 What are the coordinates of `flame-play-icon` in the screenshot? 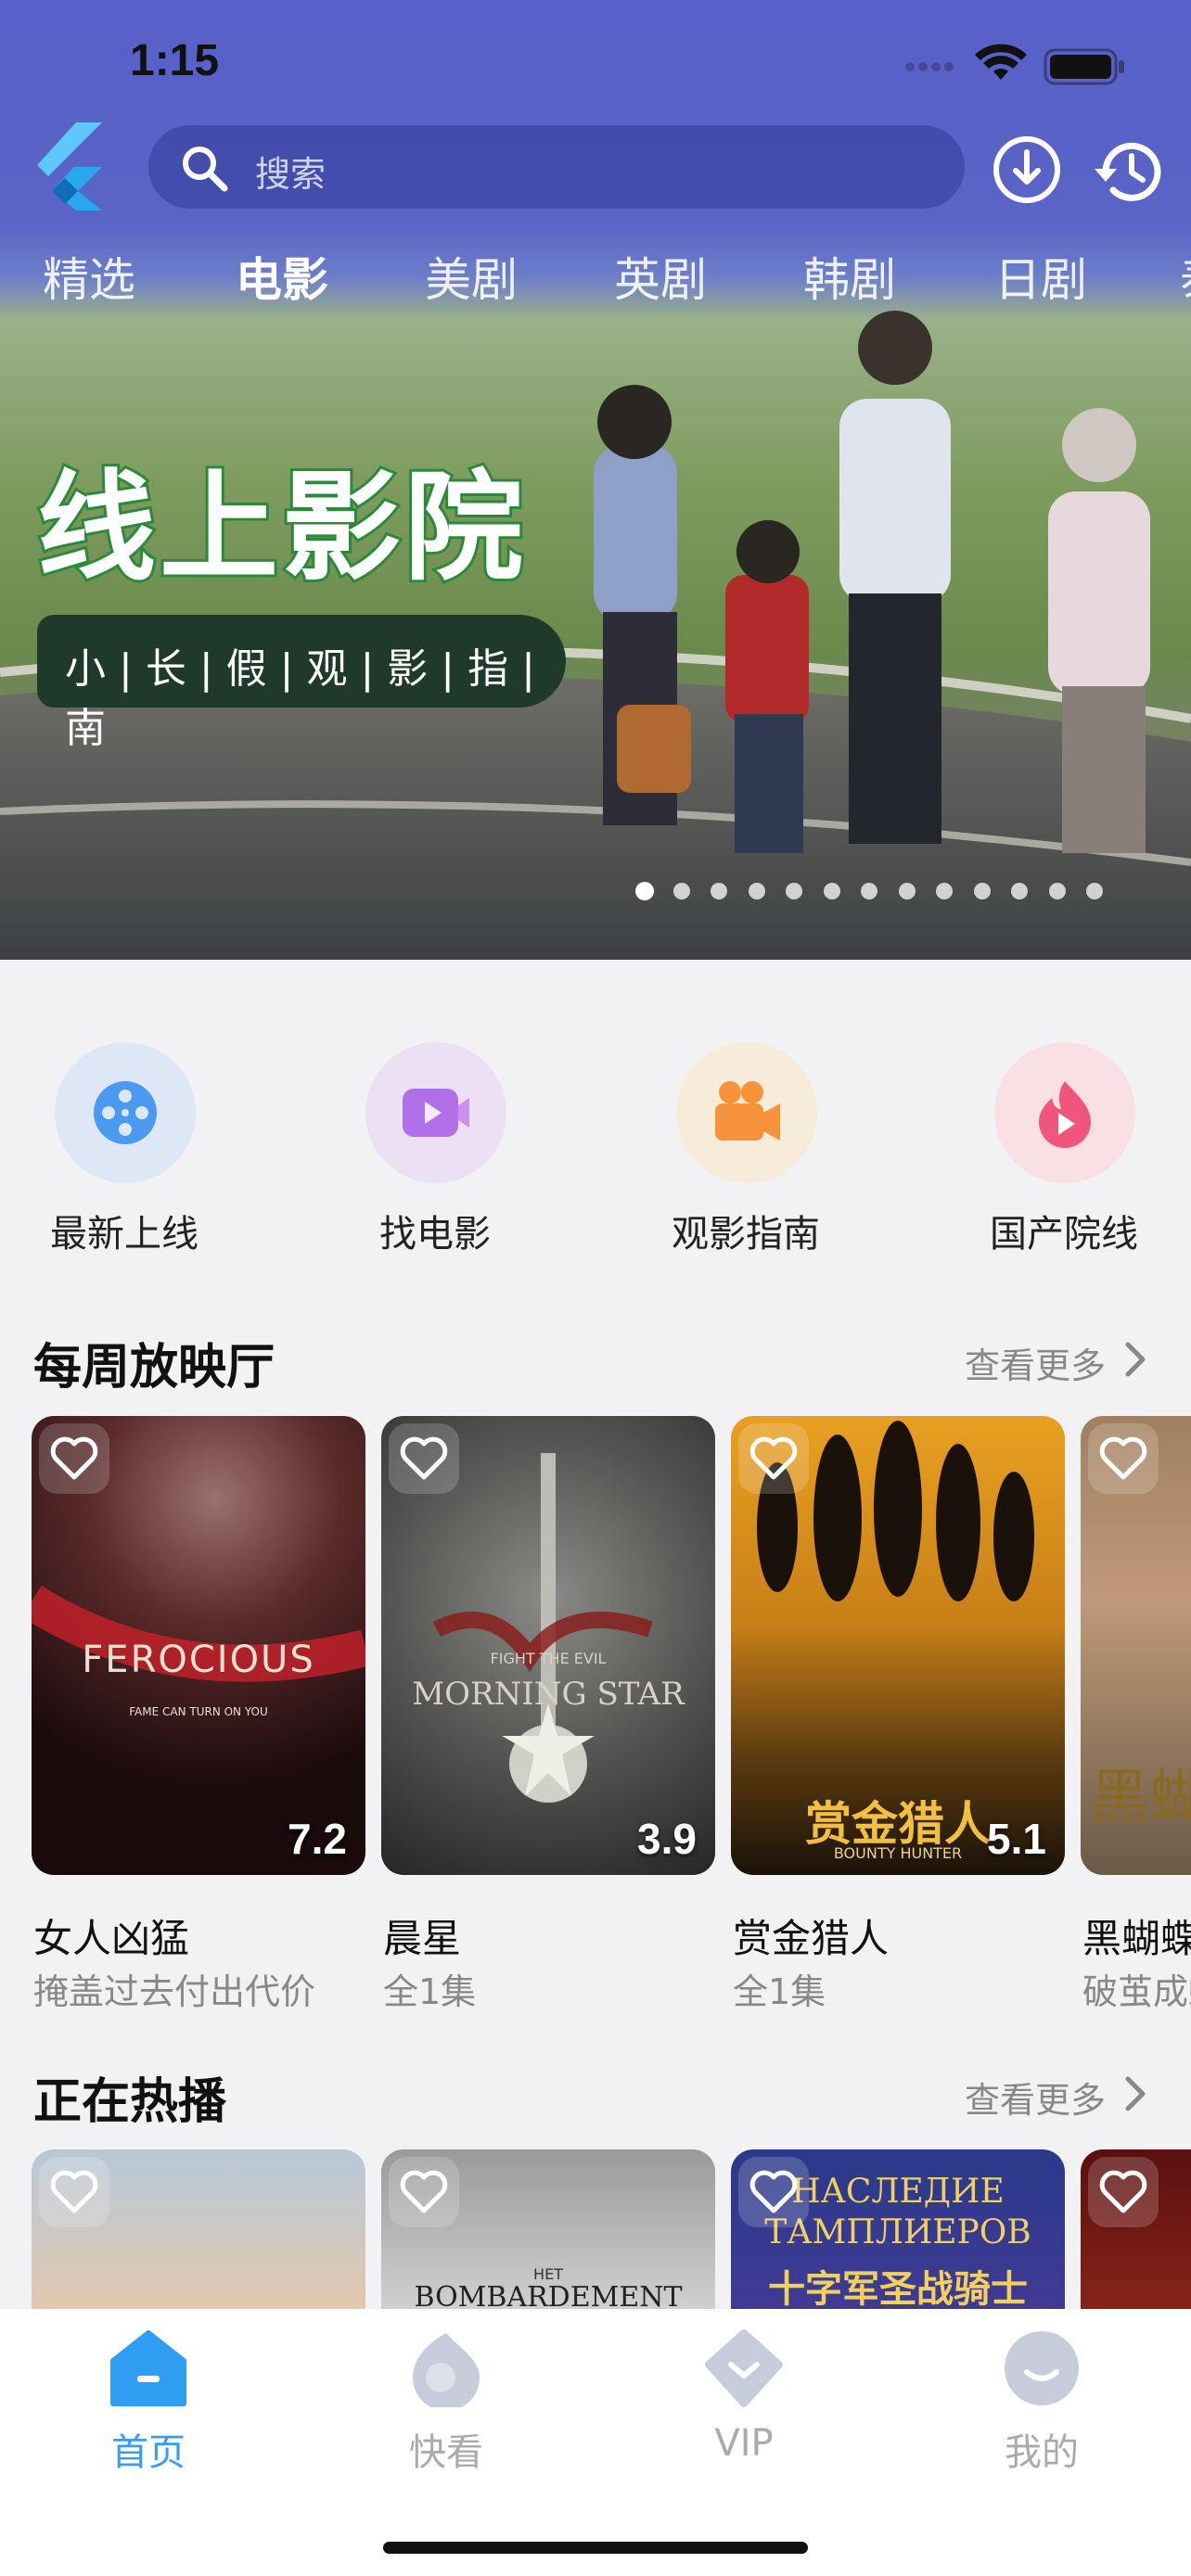 It's located at (1065, 1115).